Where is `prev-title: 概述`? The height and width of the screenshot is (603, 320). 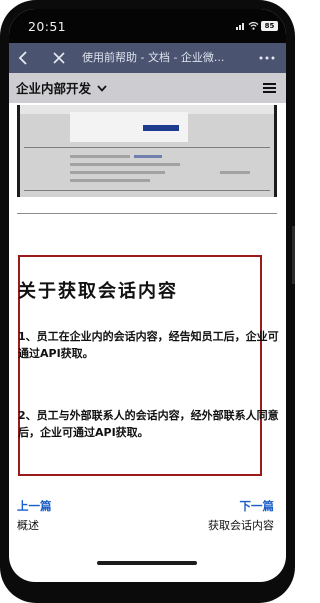
prev-title: 概述 is located at coordinates (34, 525).